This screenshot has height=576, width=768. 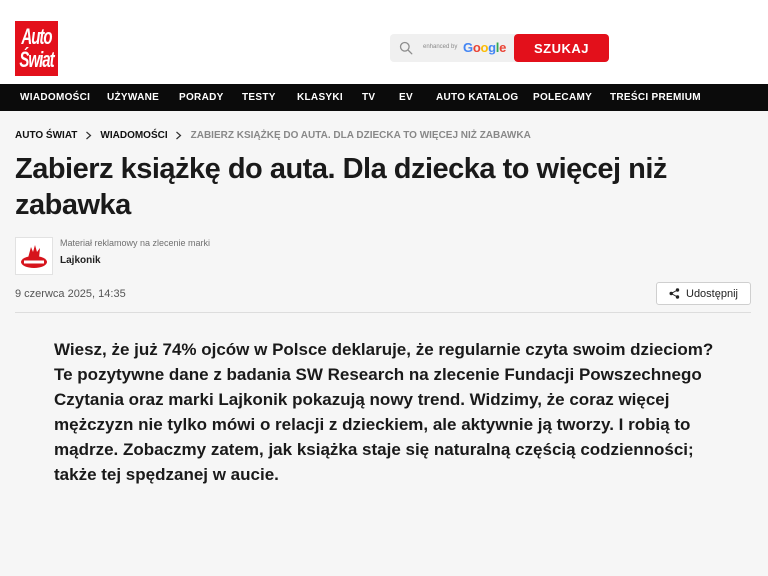 I want to click on logo-text-bottom: Świat, so click(x=36, y=60).